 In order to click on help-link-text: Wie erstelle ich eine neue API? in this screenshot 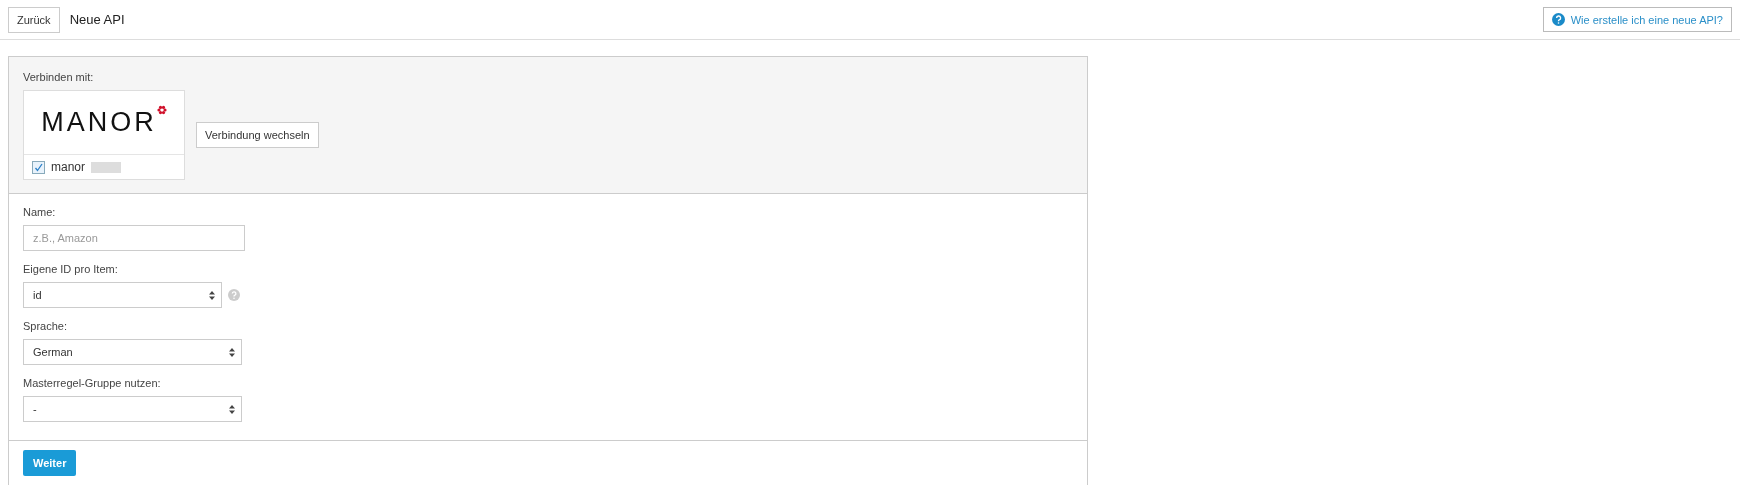, I will do `click(1646, 19)`.